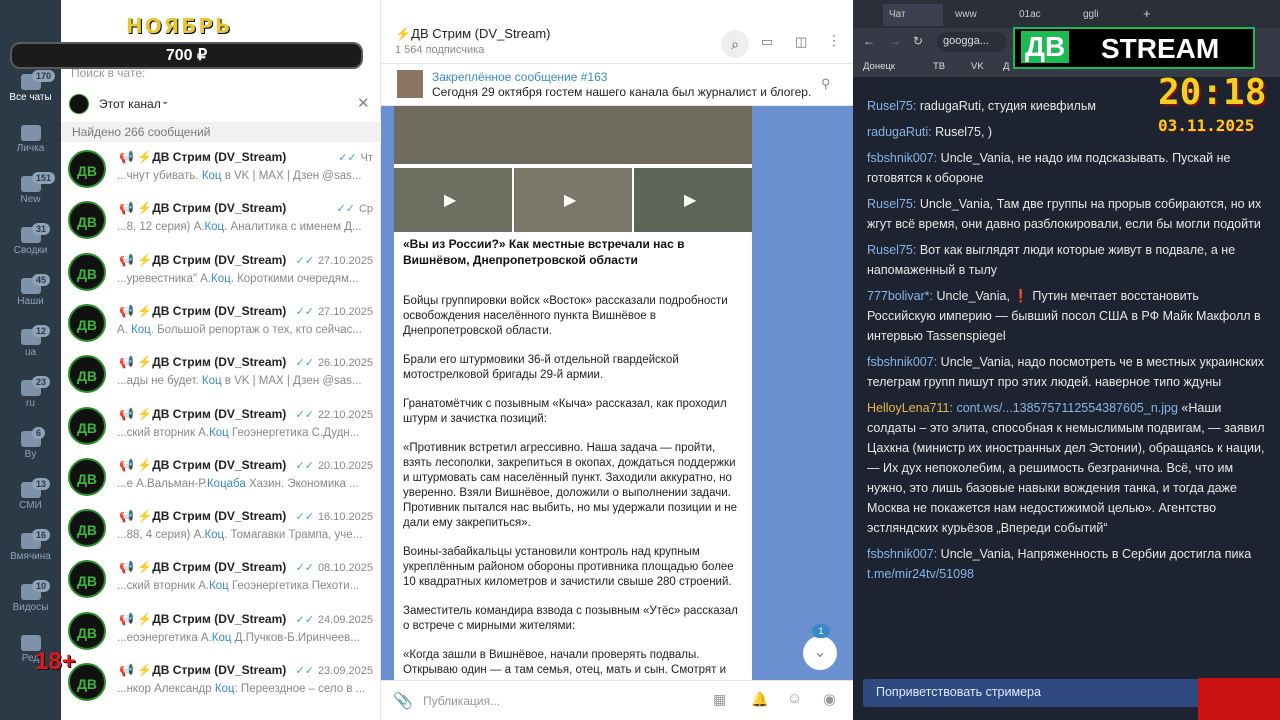  What do you see at coordinates (617, 700) in the screenshot?
I see `composer: 📎 Публикация... ▦ 🔔 ☺ ◉` at bounding box center [617, 700].